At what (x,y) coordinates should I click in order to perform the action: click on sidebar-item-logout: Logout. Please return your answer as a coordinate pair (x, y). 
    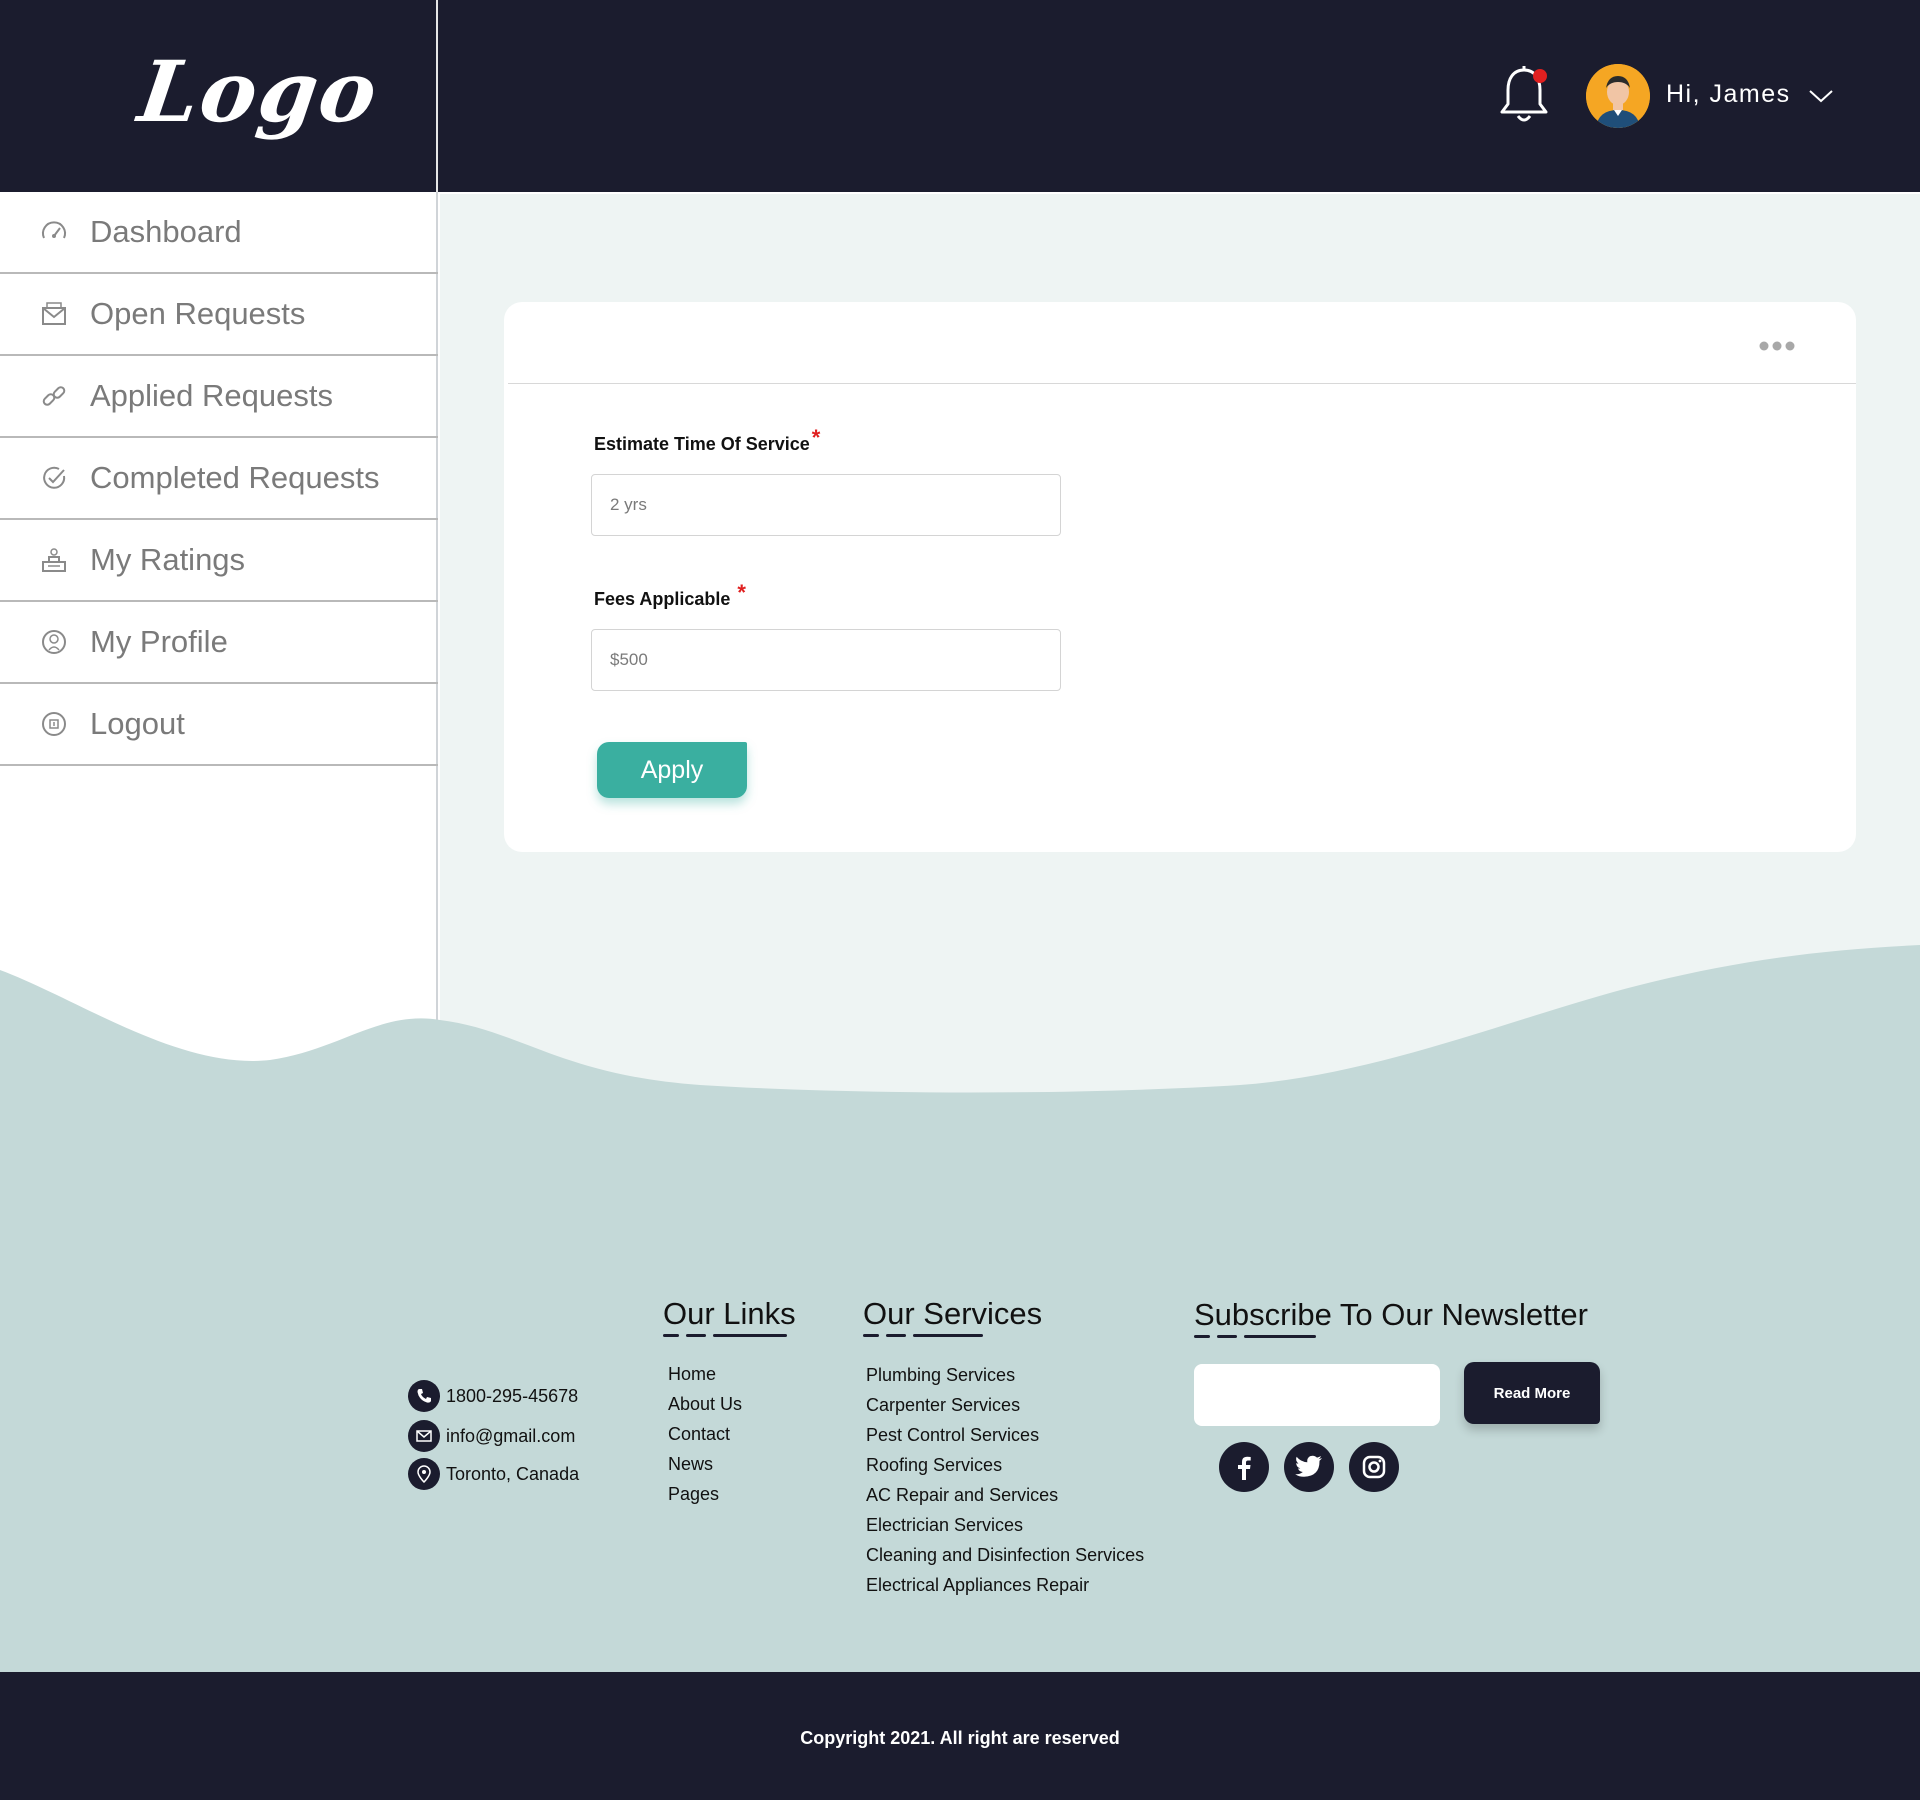
    Looking at the image, I should click on (219, 725).